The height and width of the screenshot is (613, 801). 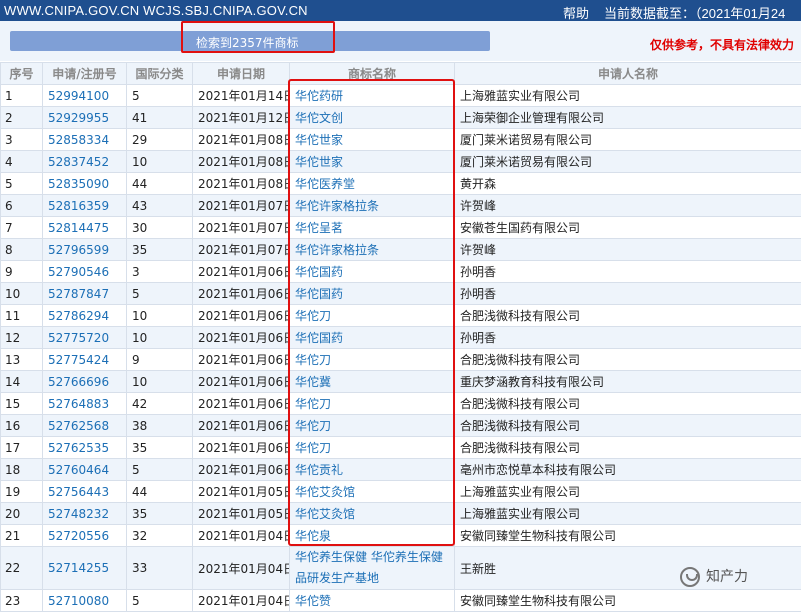 What do you see at coordinates (84, 491) in the screenshot?
I see `cell-reg-number: 52756443` at bounding box center [84, 491].